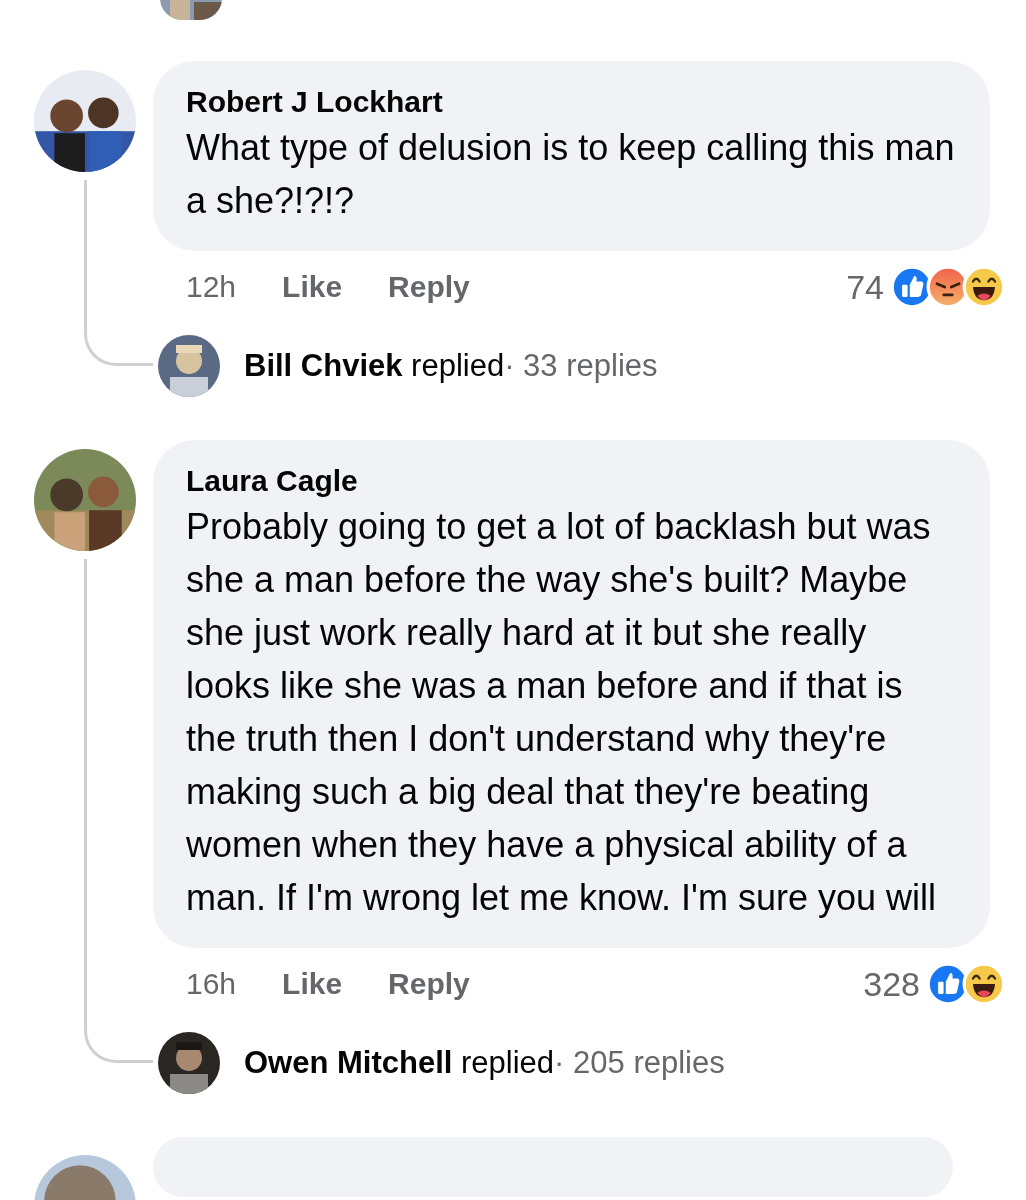 This screenshot has width=1026, height=1200. Describe the element at coordinates (211, 287) in the screenshot. I see `comment-time: 12h` at that location.